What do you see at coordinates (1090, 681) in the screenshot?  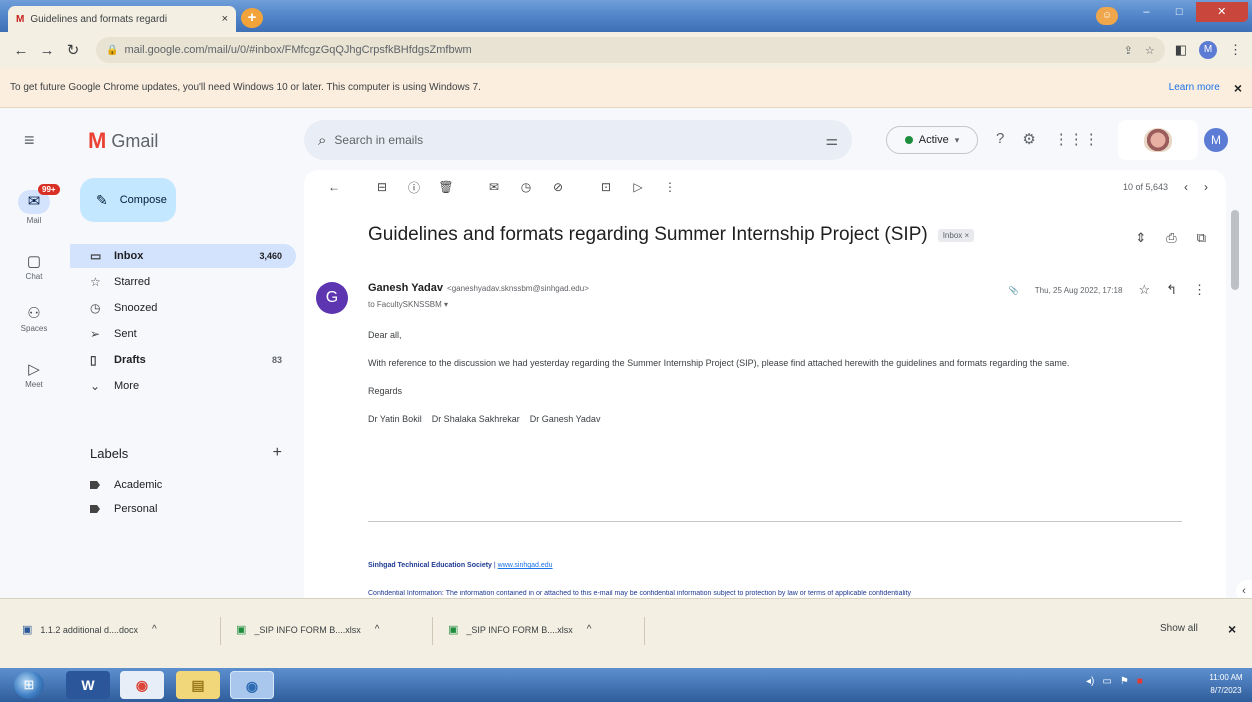 I see `volume-icon: ◂)` at bounding box center [1090, 681].